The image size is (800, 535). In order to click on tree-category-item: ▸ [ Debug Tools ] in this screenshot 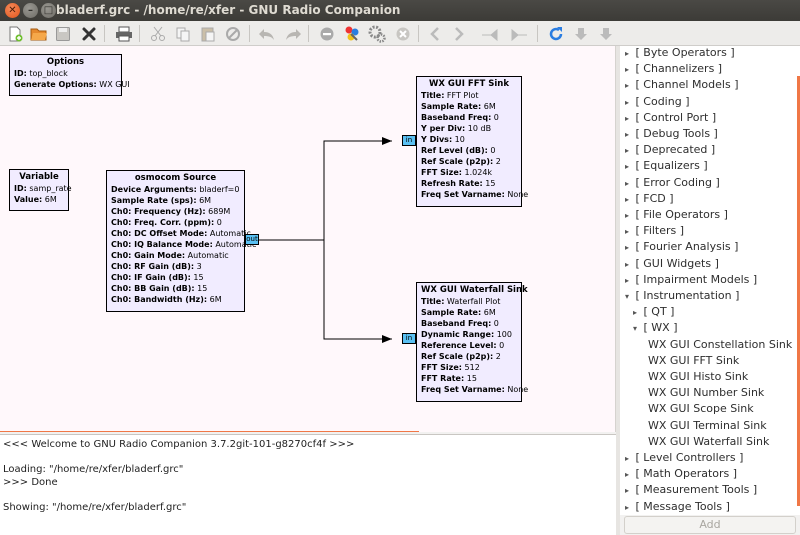, I will do `click(670, 134)`.